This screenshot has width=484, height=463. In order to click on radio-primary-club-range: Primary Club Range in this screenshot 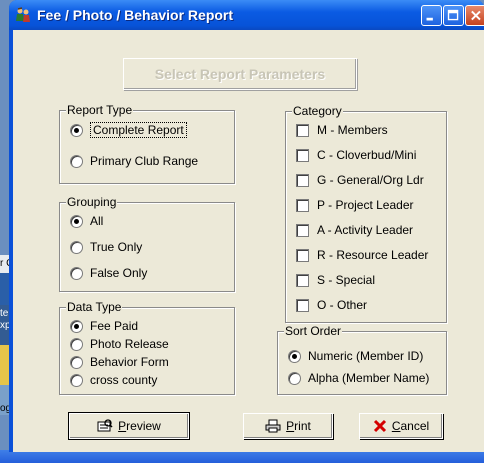, I will do `click(134, 161)`.